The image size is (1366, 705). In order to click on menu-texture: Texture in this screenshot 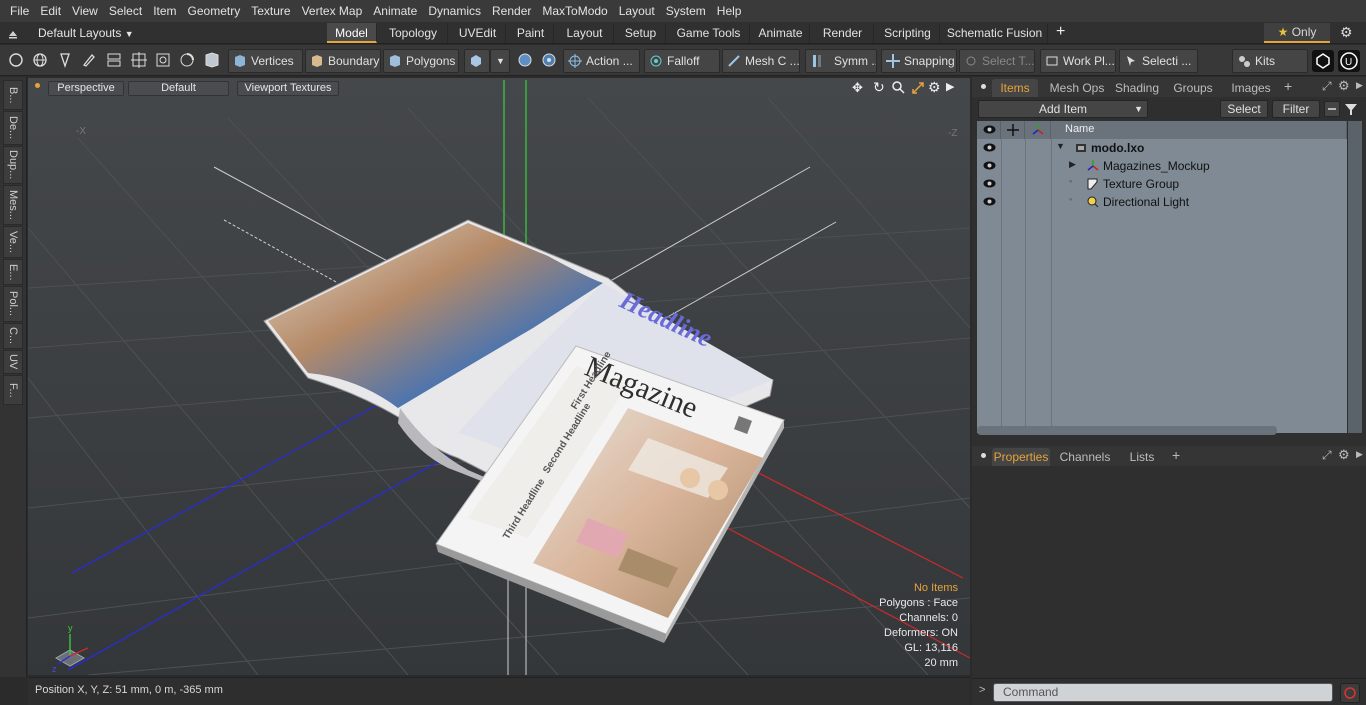, I will do `click(271, 11)`.